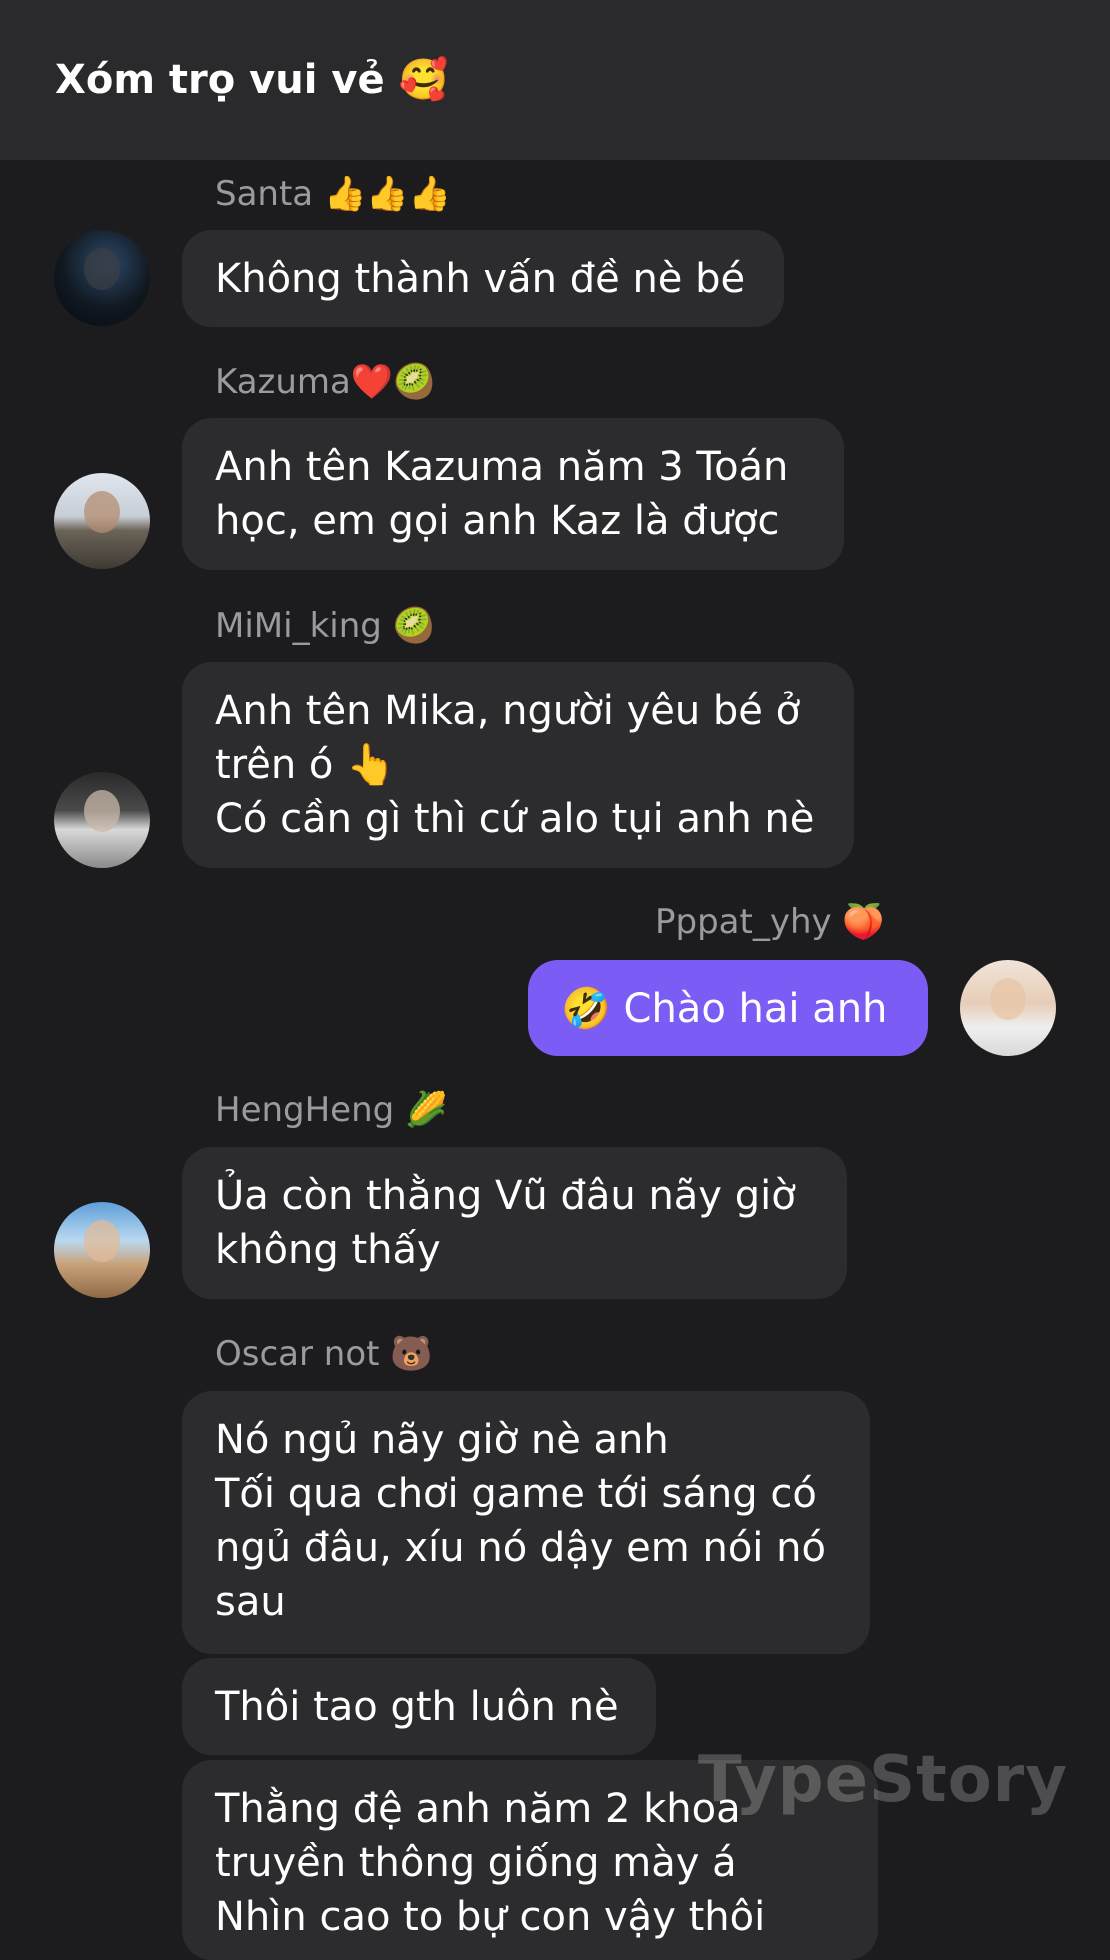  What do you see at coordinates (770, 922) in the screenshot?
I see `sender-name: Pppat_yhy 🍑` at bounding box center [770, 922].